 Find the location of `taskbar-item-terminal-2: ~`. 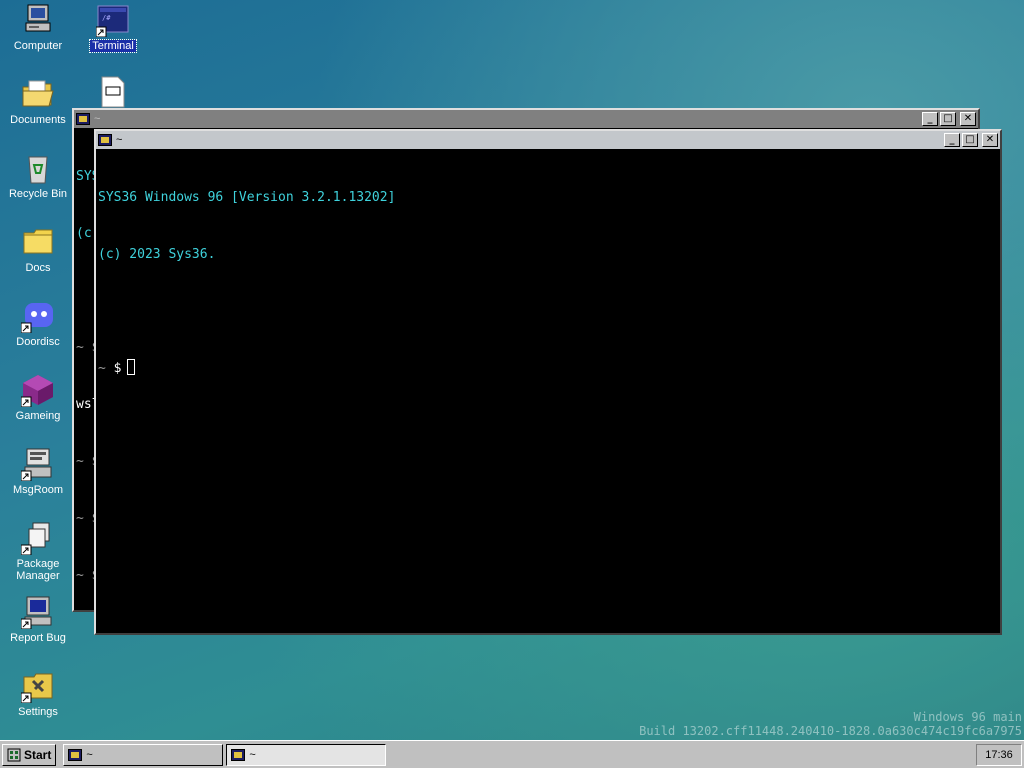

taskbar-item-terminal-2: ~ is located at coordinates (306, 754).